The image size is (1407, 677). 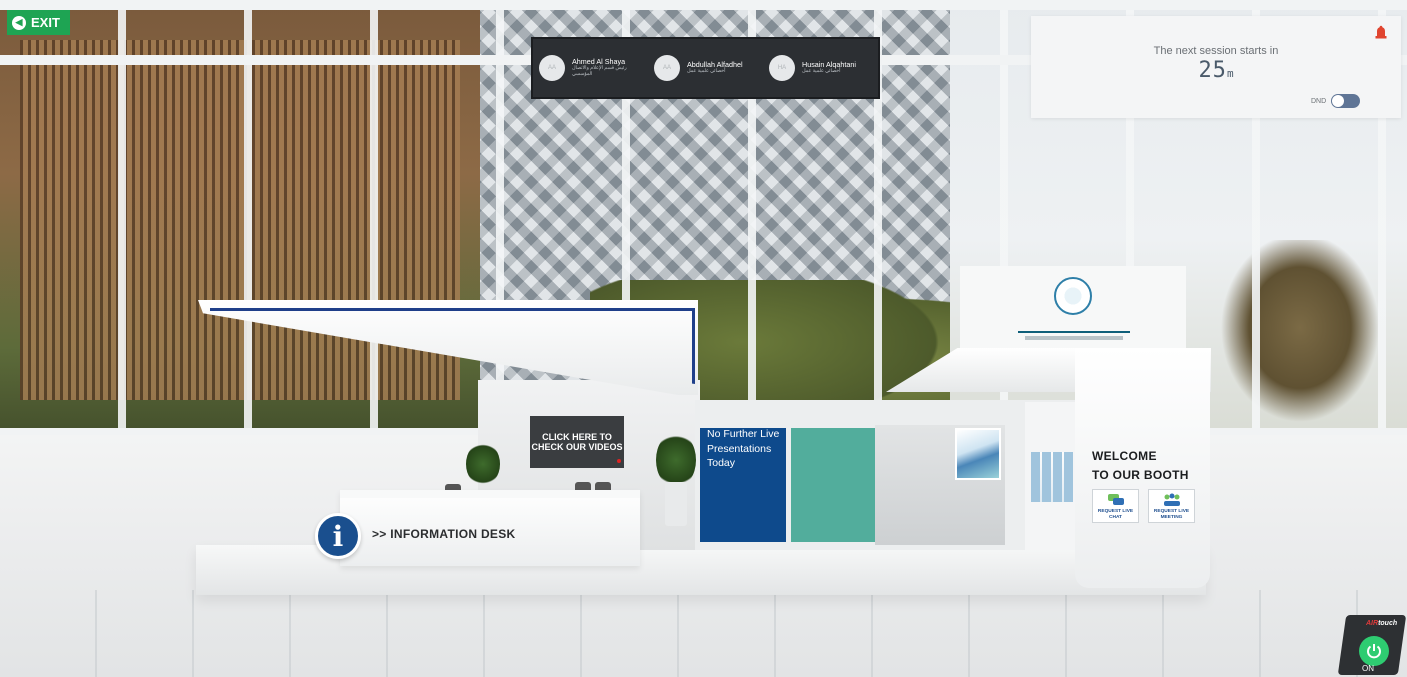 What do you see at coordinates (1115, 506) in the screenshot?
I see `request-live-chat-button: REQUEST LIVE CHAT` at bounding box center [1115, 506].